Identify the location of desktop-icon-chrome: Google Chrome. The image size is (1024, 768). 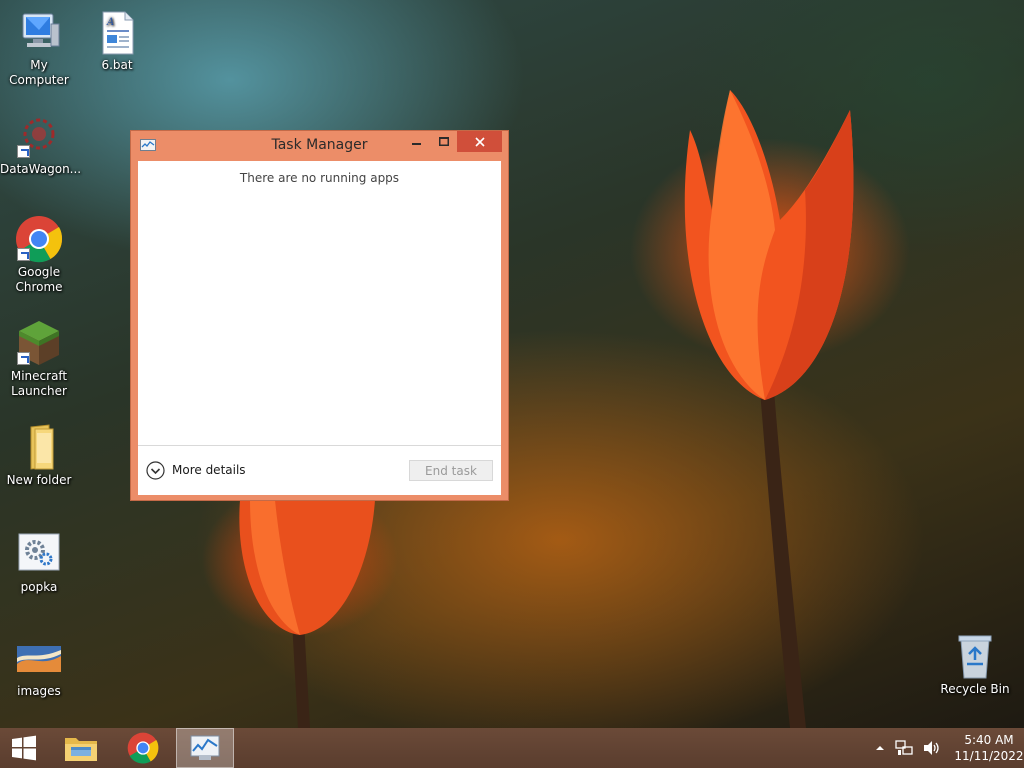
(39, 255).